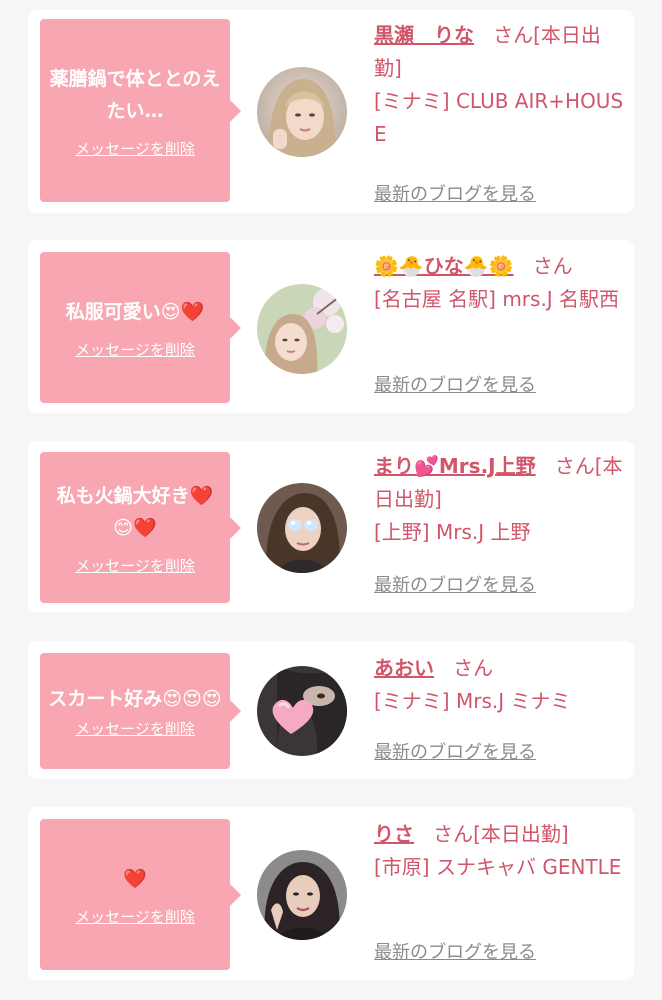  Describe the element at coordinates (135, 311) in the screenshot. I see `message-text: 私服可愛い😍❤️` at that location.